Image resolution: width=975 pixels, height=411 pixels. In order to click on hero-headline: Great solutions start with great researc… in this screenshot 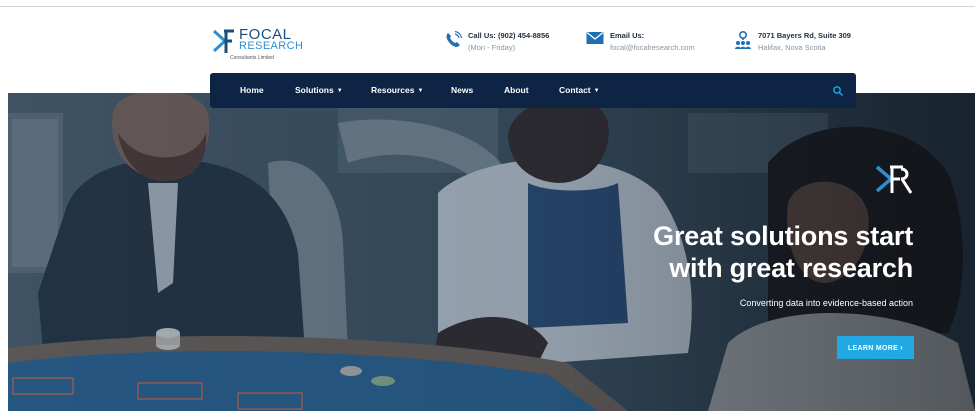, I will do `click(713, 252)`.